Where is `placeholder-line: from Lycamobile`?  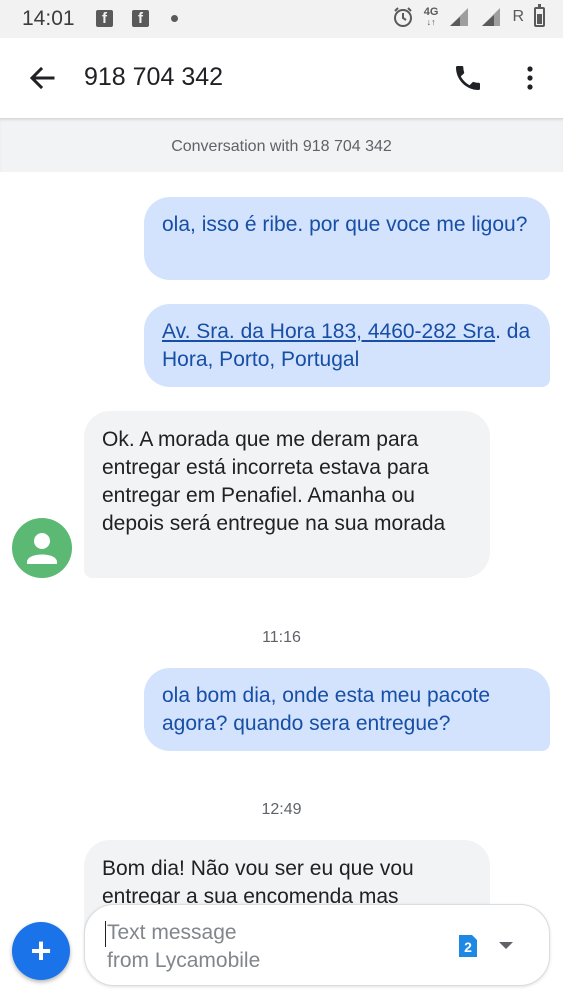
placeholder-line: from Lycamobile is located at coordinates (184, 960).